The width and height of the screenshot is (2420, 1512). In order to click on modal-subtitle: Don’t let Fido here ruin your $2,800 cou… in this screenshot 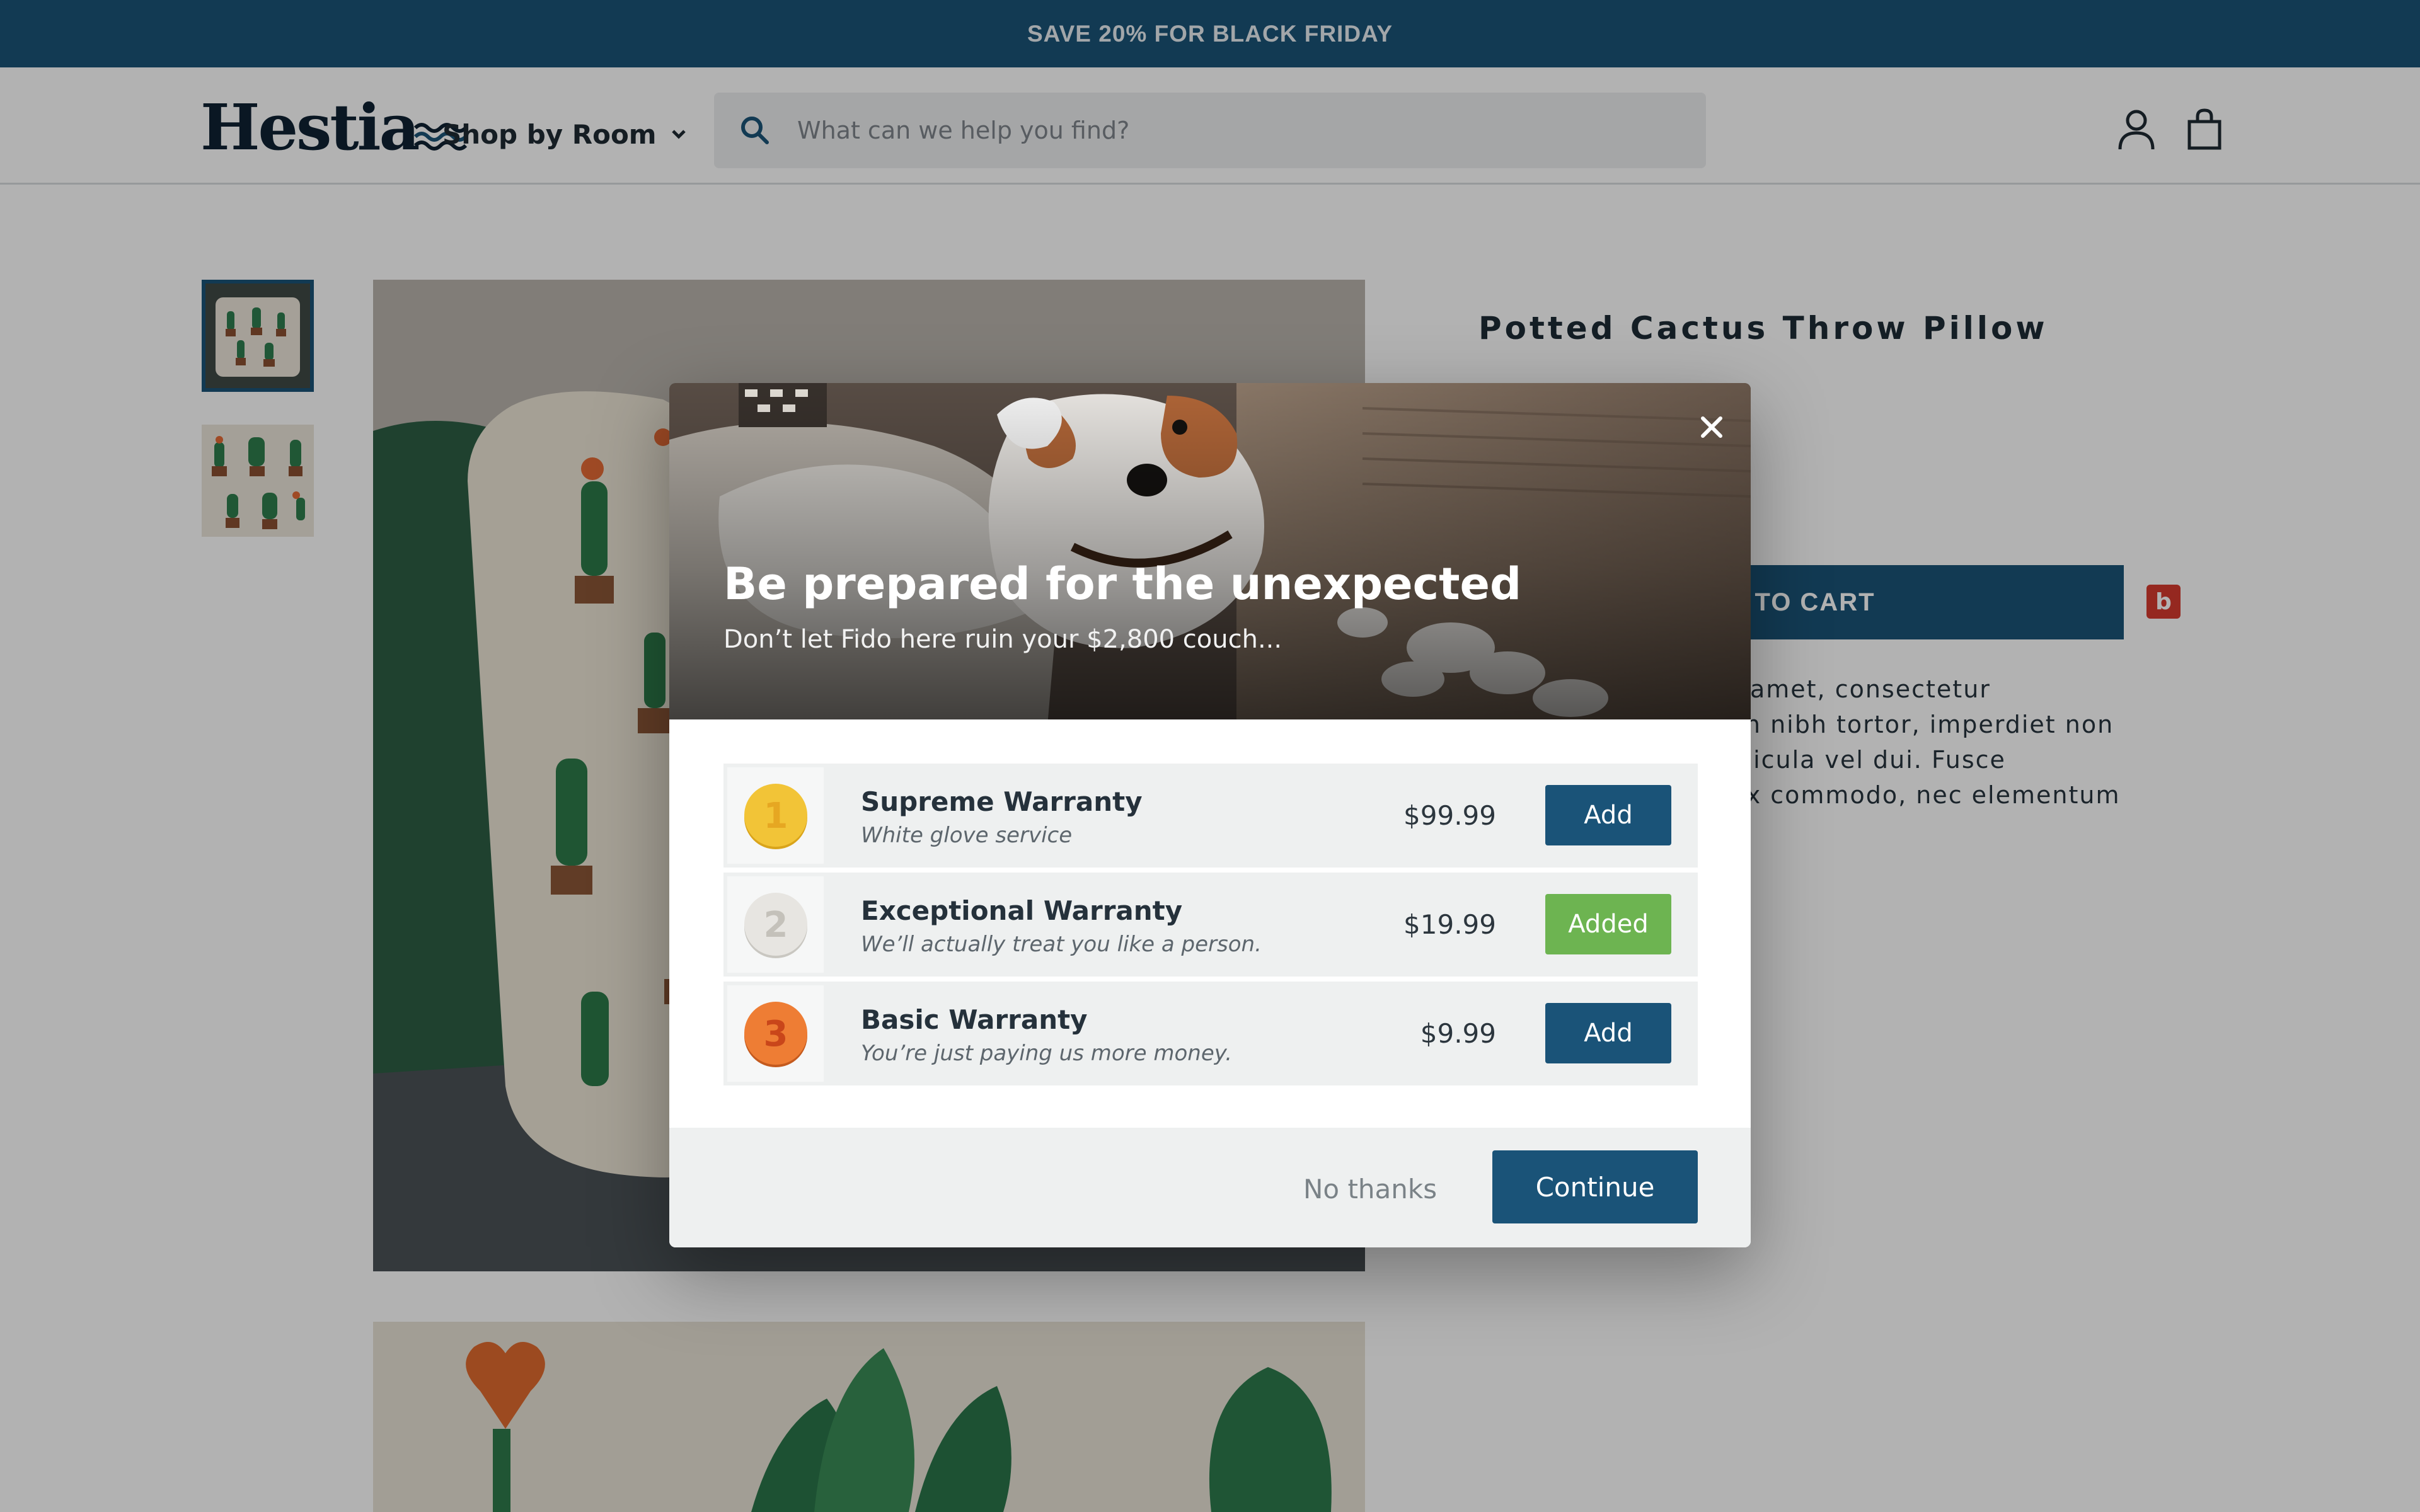, I will do `click(1003, 639)`.